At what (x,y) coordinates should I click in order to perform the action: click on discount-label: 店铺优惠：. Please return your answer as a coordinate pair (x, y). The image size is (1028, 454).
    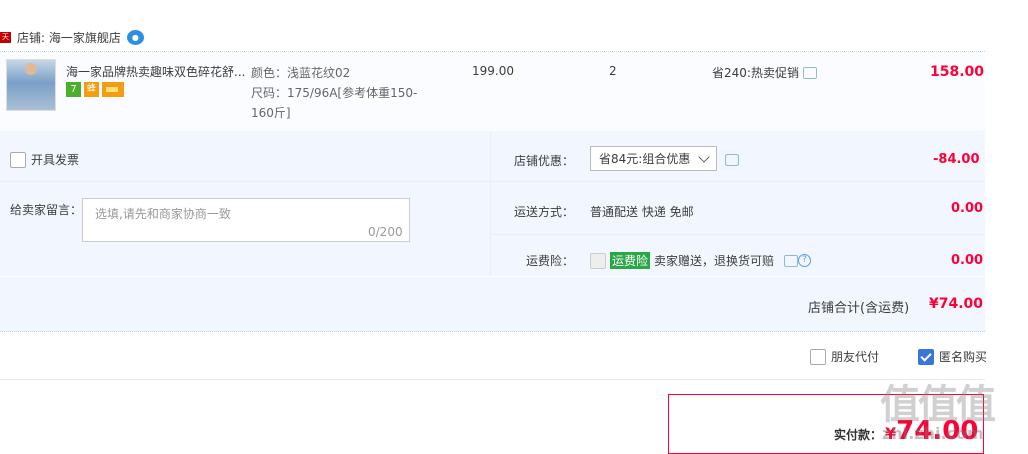
    Looking at the image, I should click on (543, 161).